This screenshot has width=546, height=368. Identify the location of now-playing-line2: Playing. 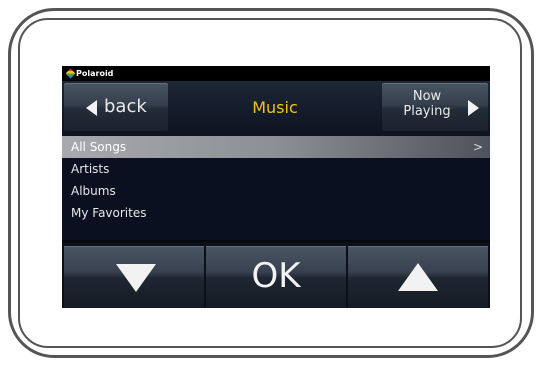
(427, 111).